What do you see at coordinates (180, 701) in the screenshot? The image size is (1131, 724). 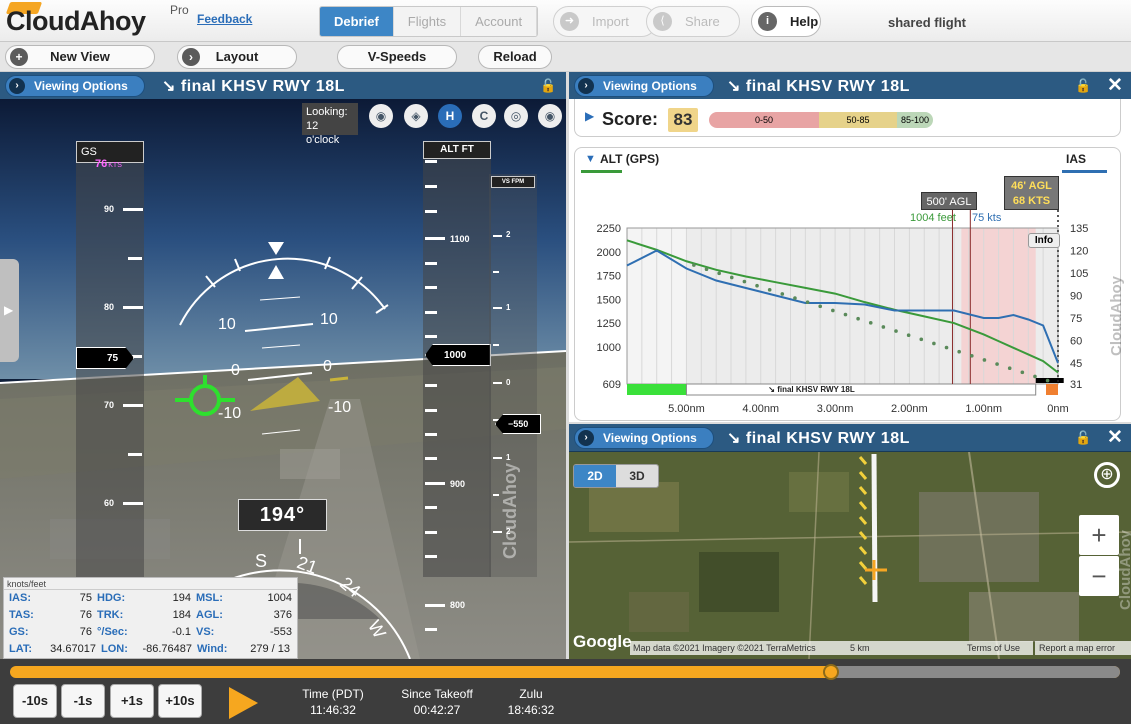 I see `forward-10s-button: +10s` at bounding box center [180, 701].